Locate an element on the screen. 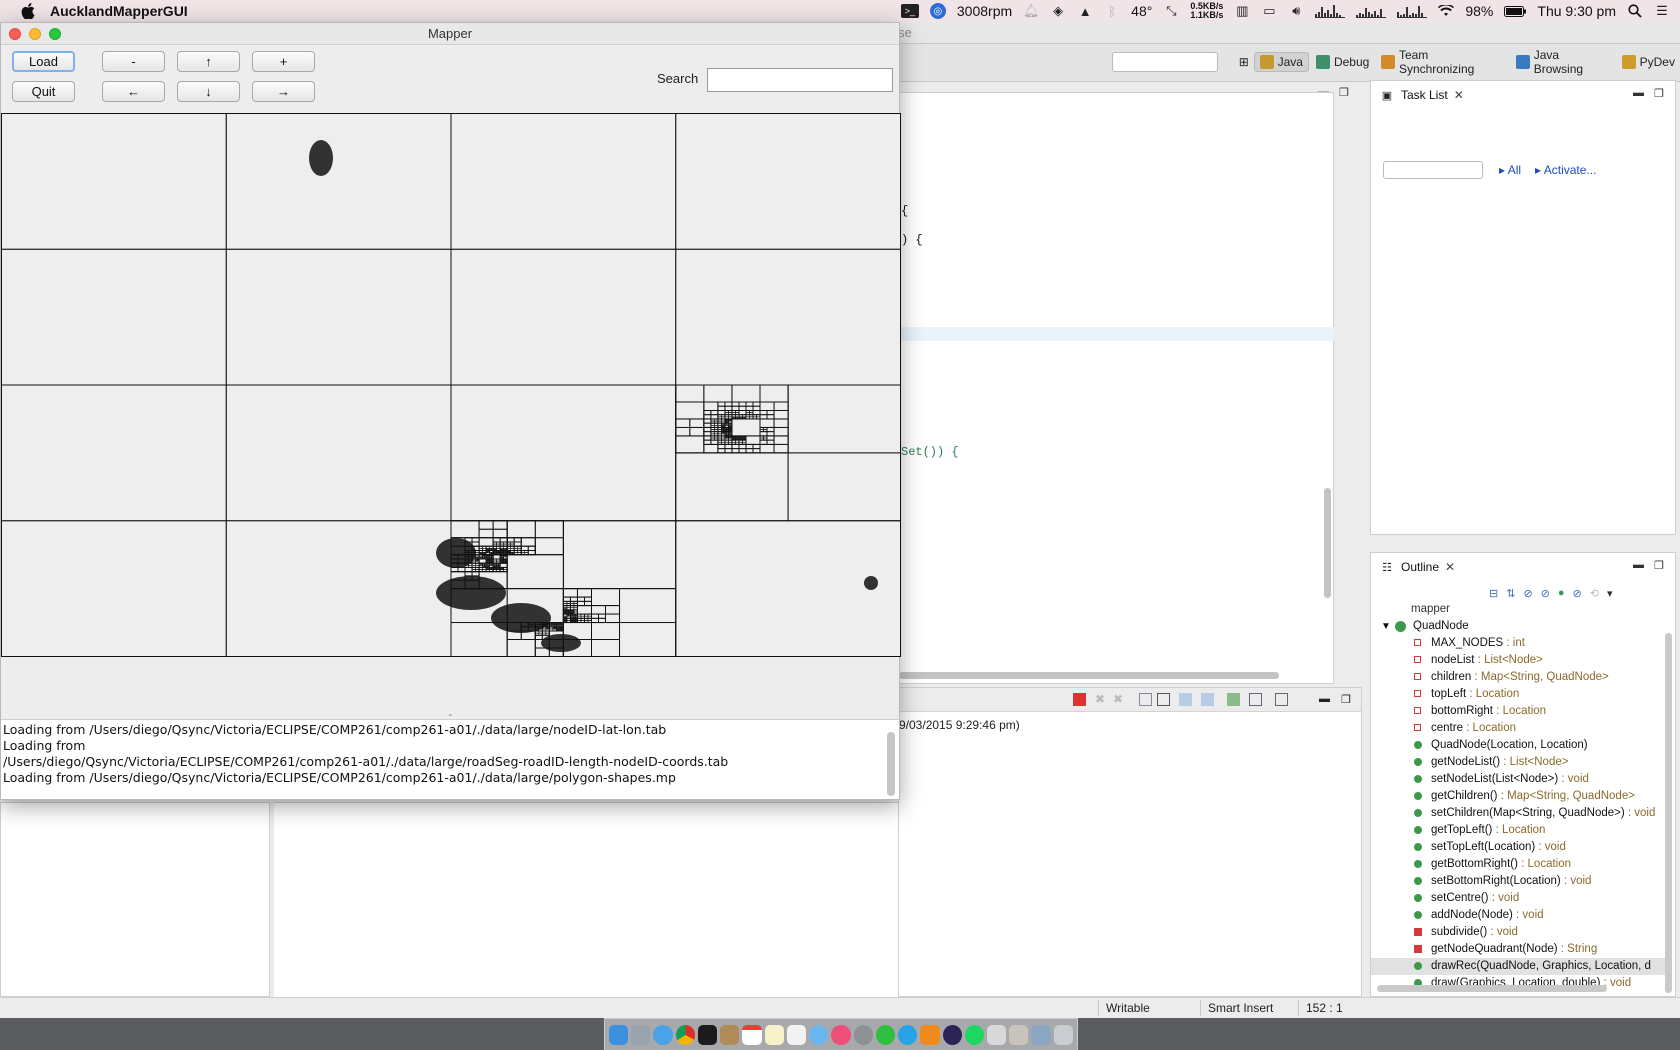 The height and width of the screenshot is (1050, 1680). editor-horizontal-scrollbar is located at coordinates (1089, 675).